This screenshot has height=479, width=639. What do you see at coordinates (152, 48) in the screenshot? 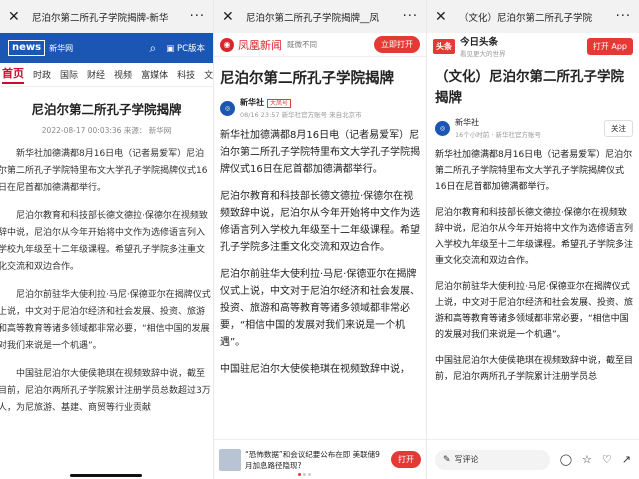
I see `search-icon: ⌕` at bounding box center [152, 48].